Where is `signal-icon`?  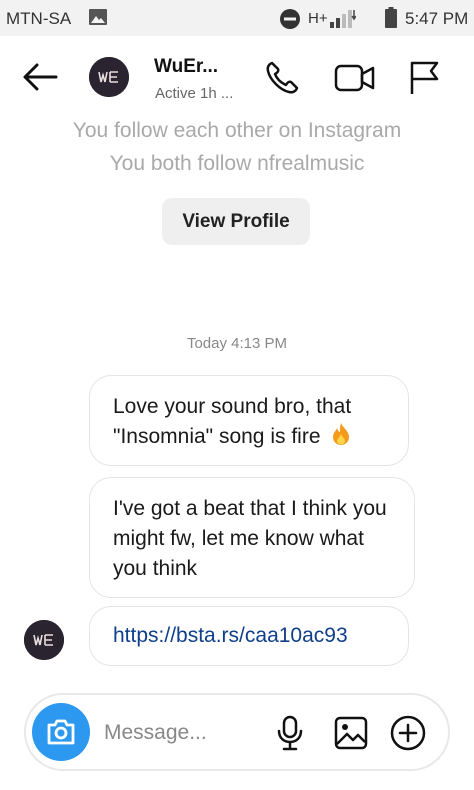
signal-icon is located at coordinates (343, 19).